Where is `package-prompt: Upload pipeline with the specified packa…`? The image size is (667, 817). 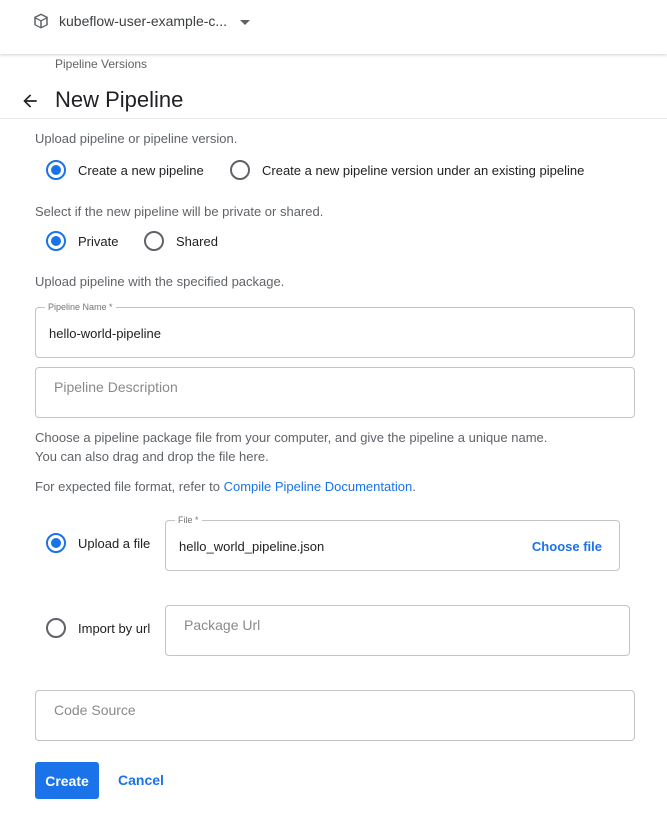 package-prompt: Upload pipeline with the specified packa… is located at coordinates (160, 281).